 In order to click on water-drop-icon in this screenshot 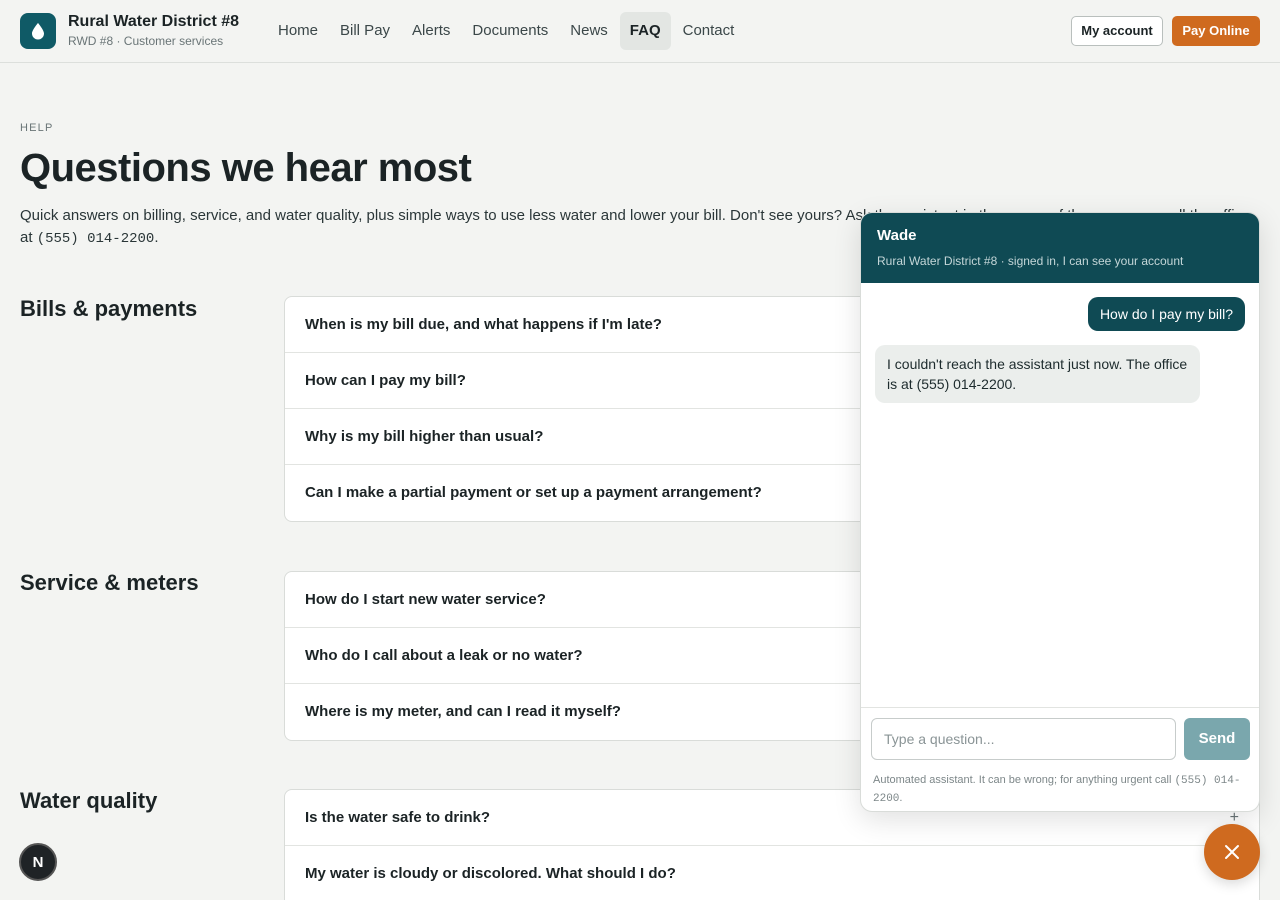, I will do `click(38, 31)`.